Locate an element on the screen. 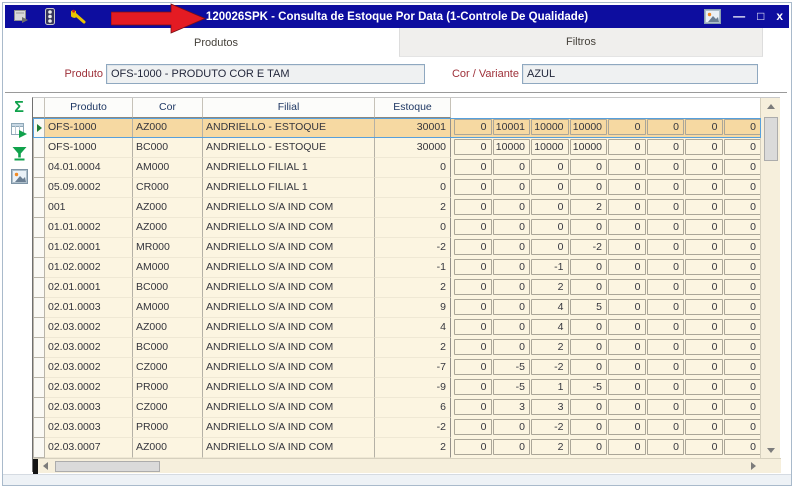  export-grid-icon is located at coordinates (19, 130).